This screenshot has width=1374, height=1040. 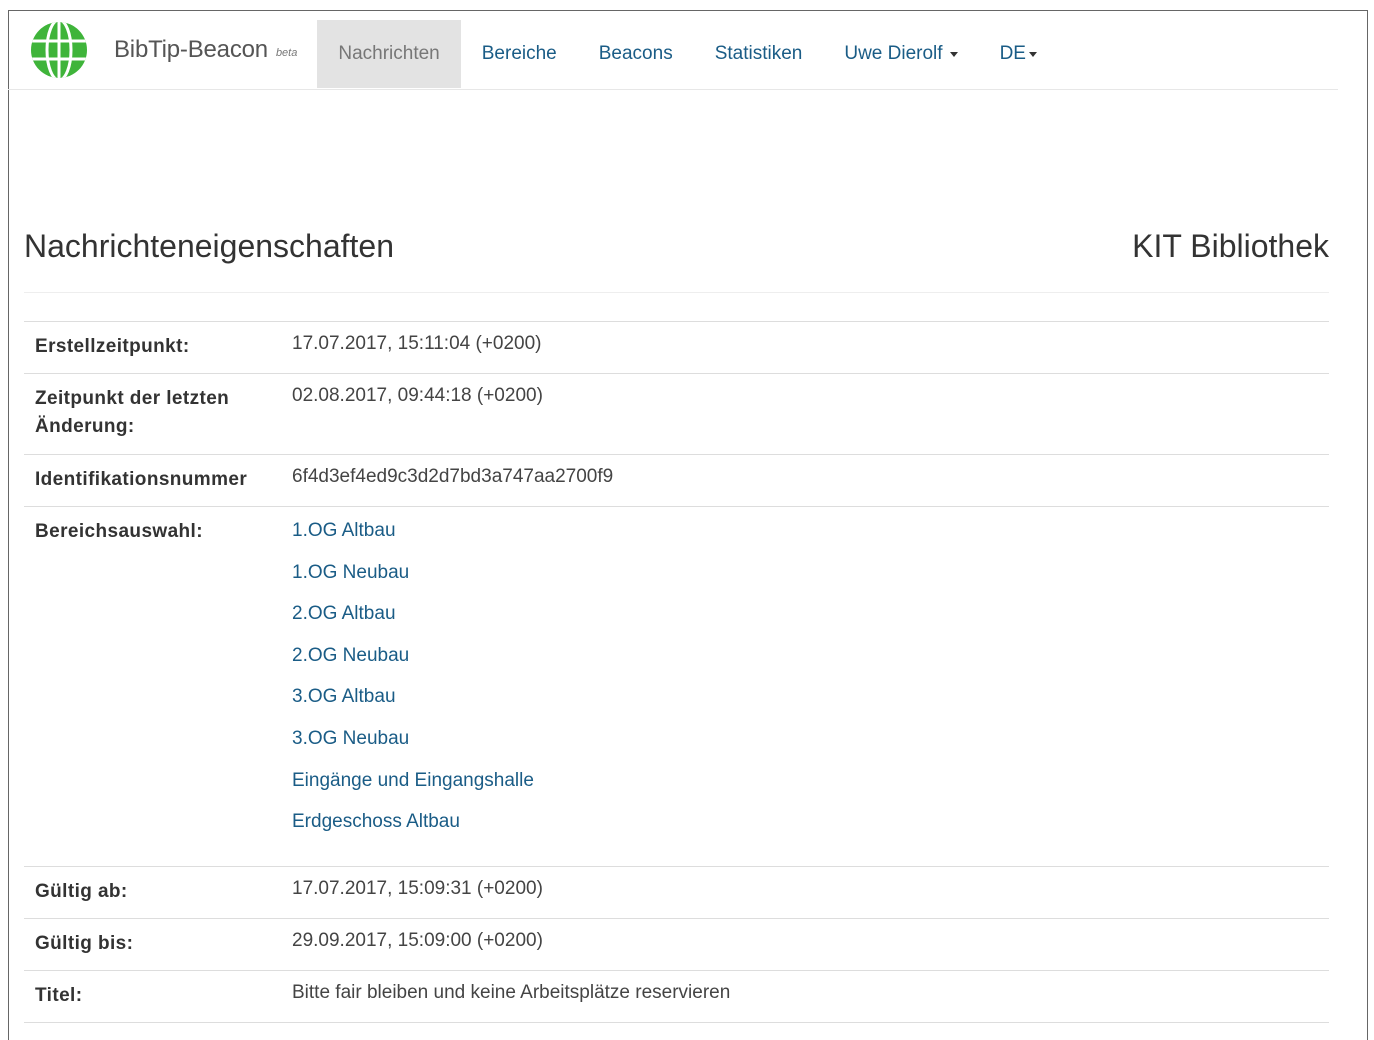 What do you see at coordinates (676, 257) in the screenshot?
I see `page-header: Nachrichteneigenschaften KIT Bibliothek` at bounding box center [676, 257].